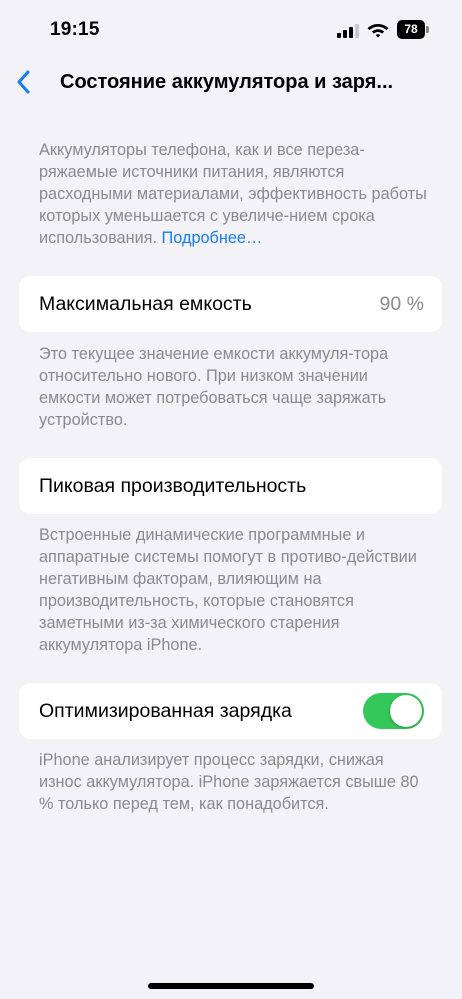  What do you see at coordinates (231, 30) in the screenshot?
I see `status-bar: 19:15 78` at bounding box center [231, 30].